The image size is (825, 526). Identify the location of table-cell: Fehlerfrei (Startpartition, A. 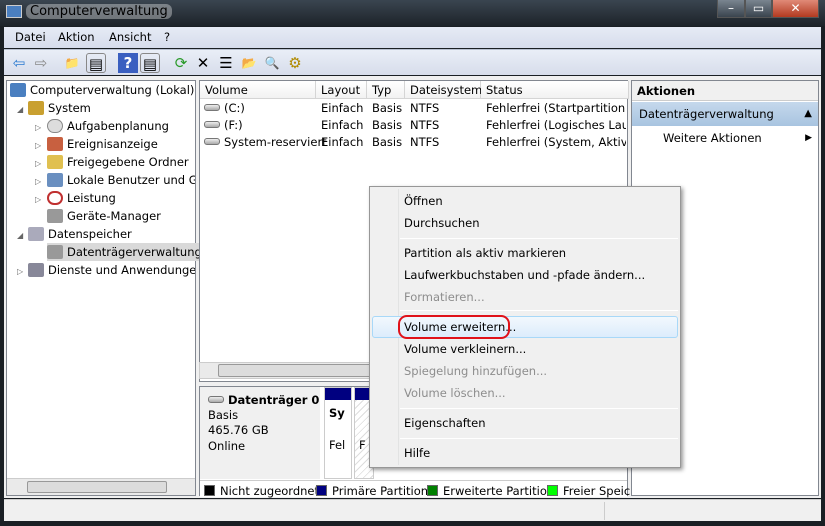
(556, 108).